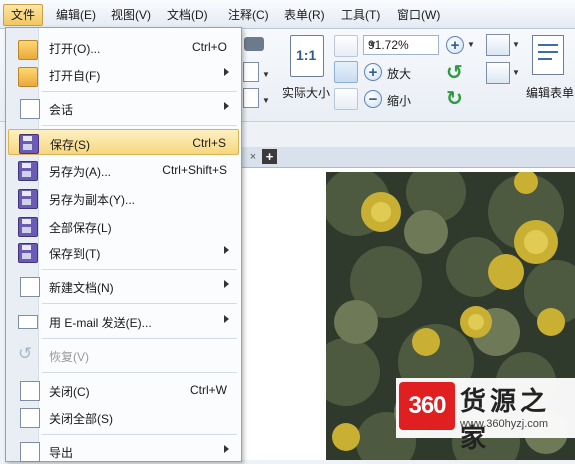 The height and width of the screenshot is (464, 575). What do you see at coordinates (123, 451) in the screenshot?
I see `menu-item-export: 导出` at bounding box center [123, 451].